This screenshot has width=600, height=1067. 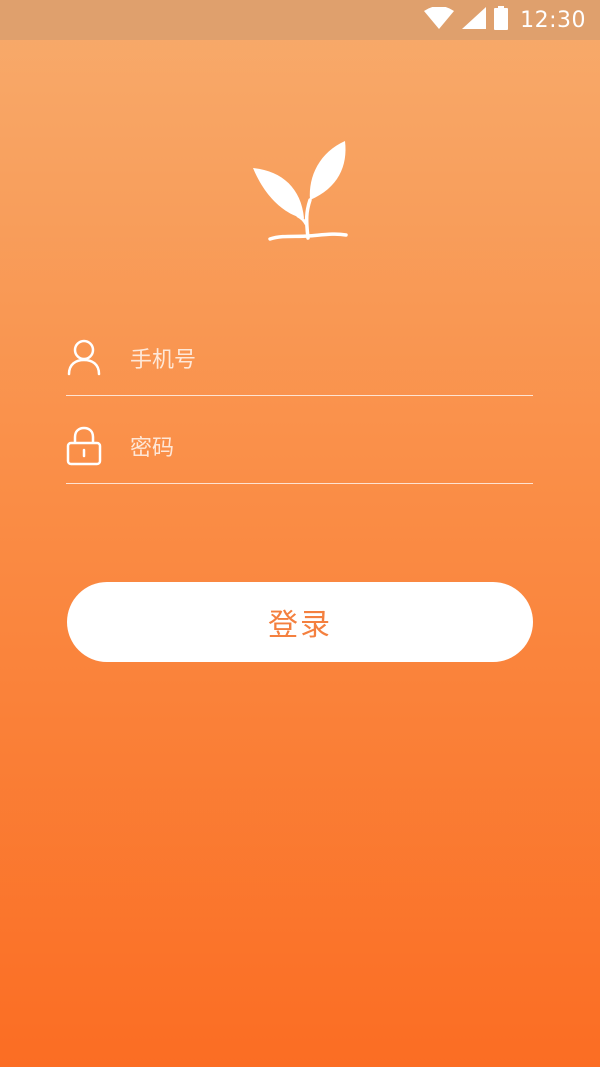 I want to click on login-button: 登录, so click(x=300, y=622).